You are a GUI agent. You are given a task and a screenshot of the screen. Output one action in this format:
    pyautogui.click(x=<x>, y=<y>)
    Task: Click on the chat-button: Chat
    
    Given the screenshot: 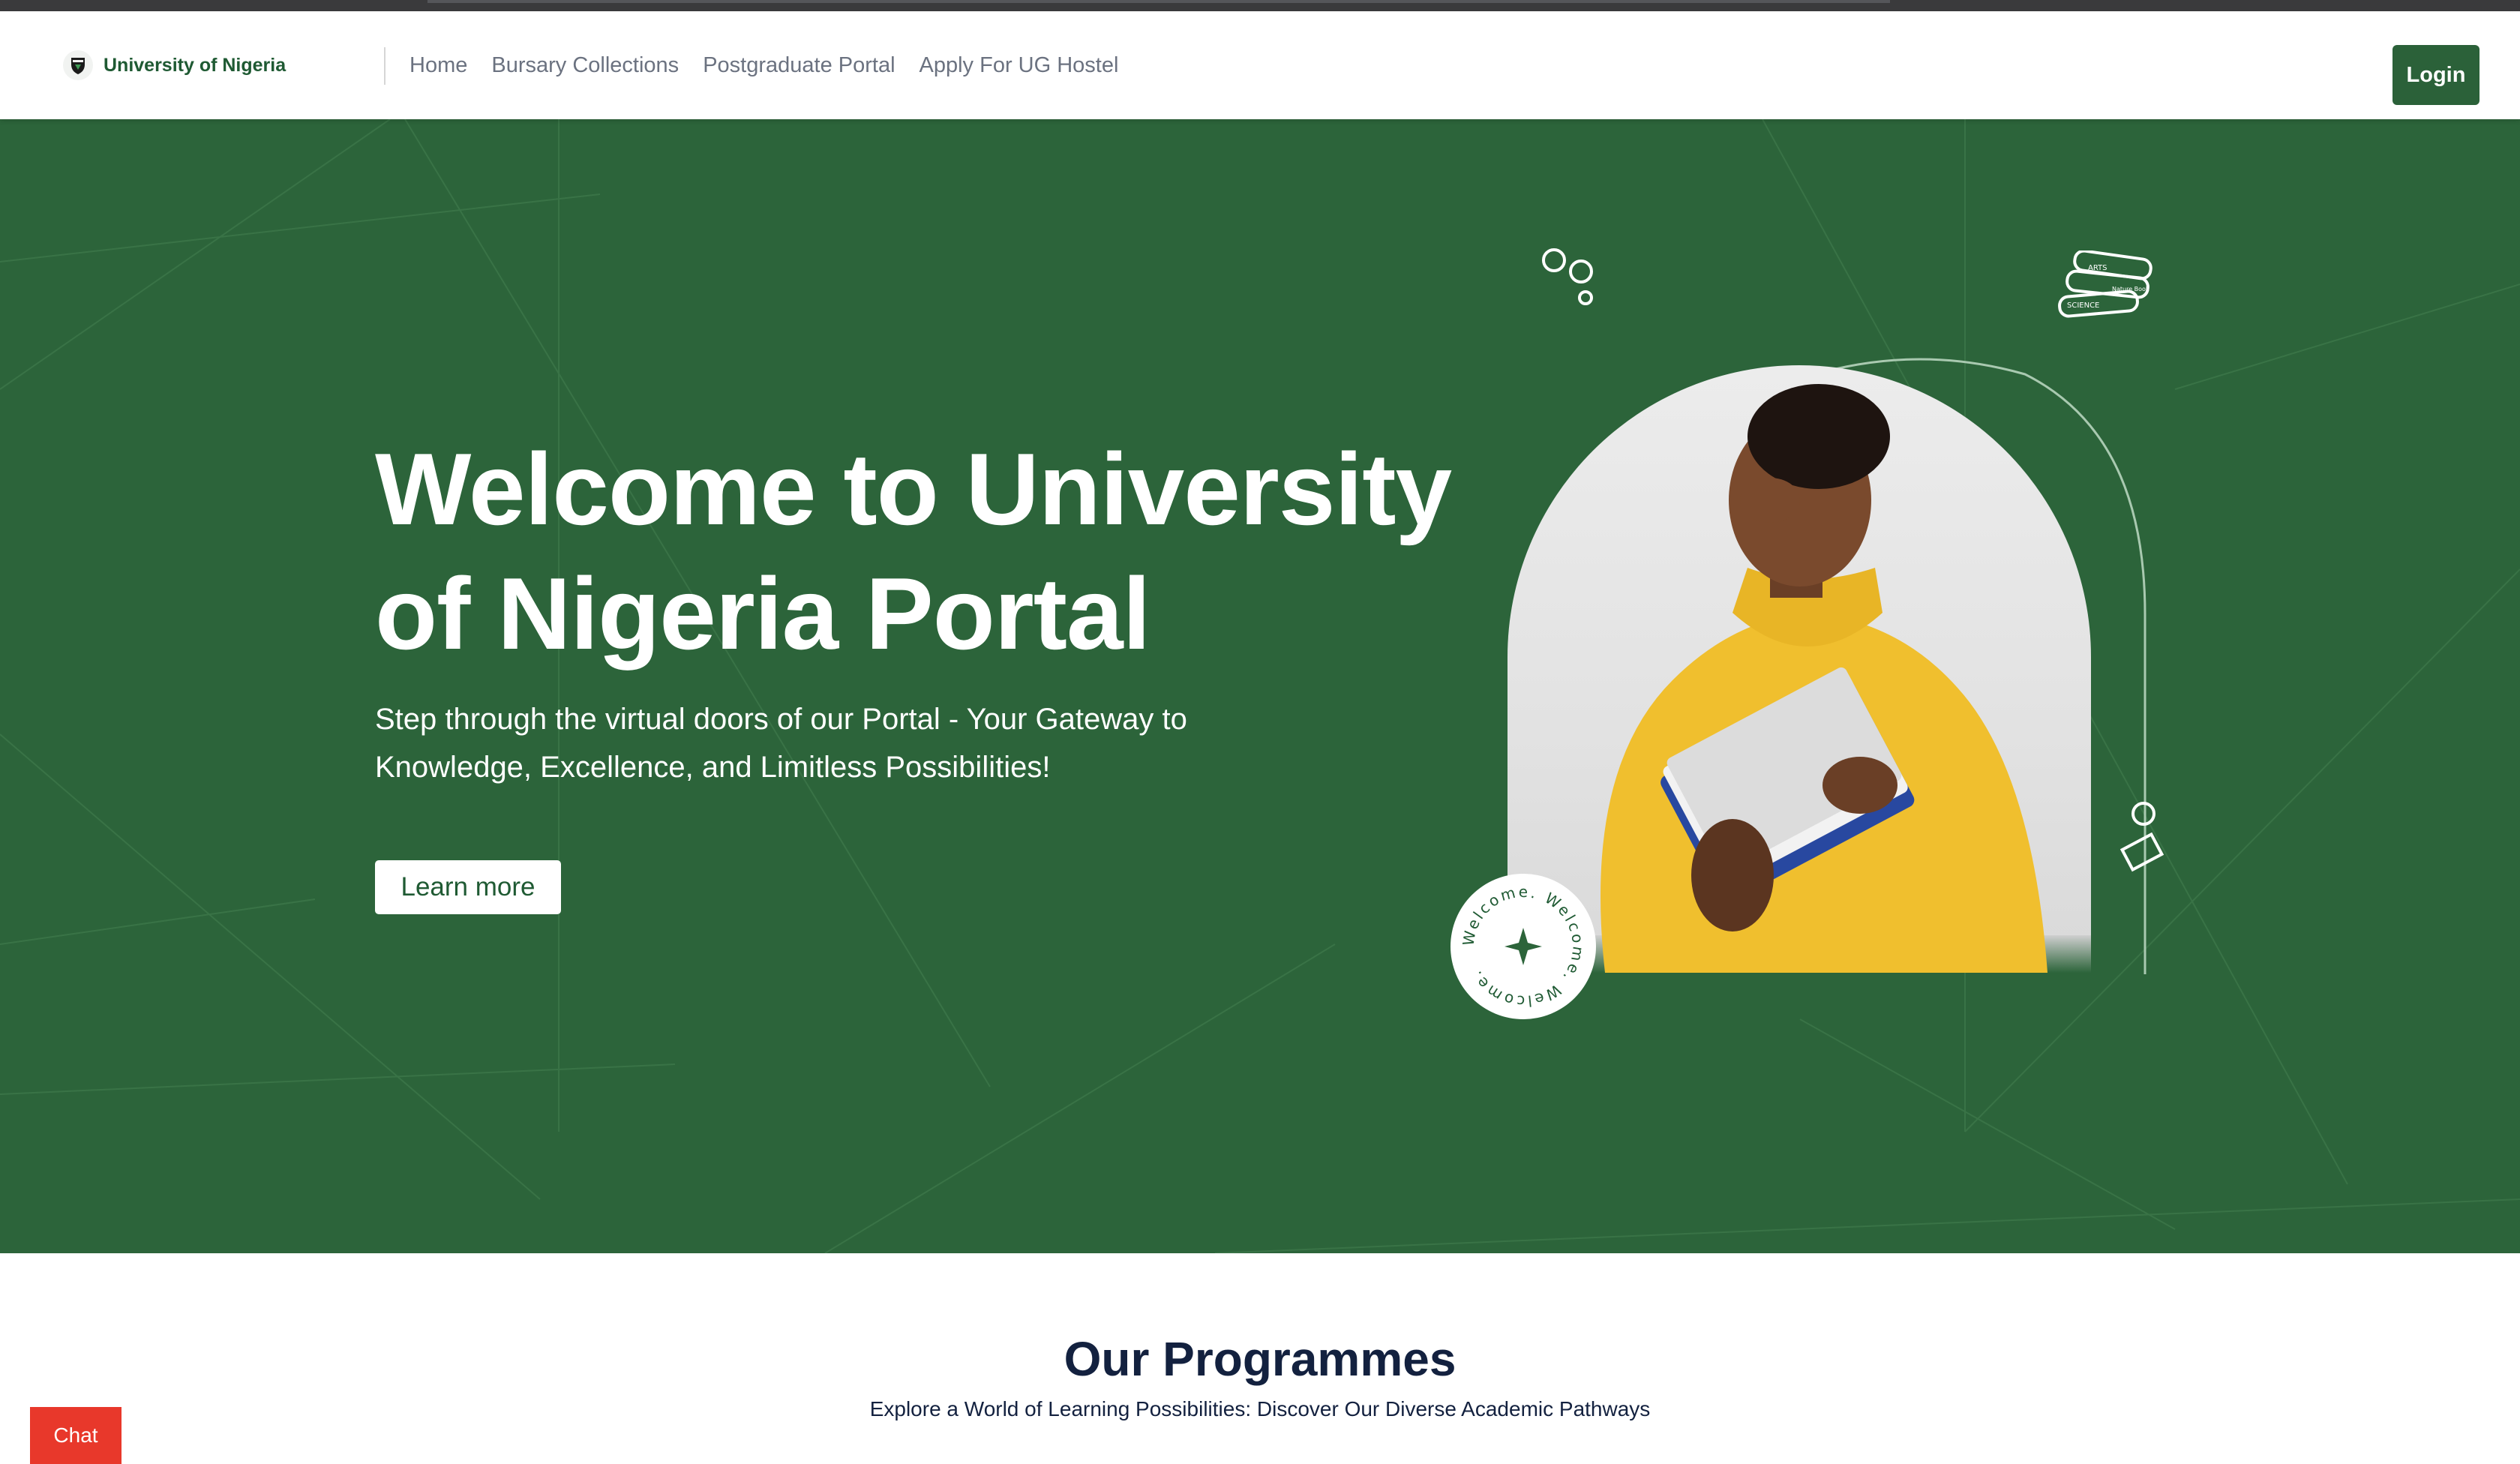 What is the action you would take?
    pyautogui.click(x=76, y=1435)
    